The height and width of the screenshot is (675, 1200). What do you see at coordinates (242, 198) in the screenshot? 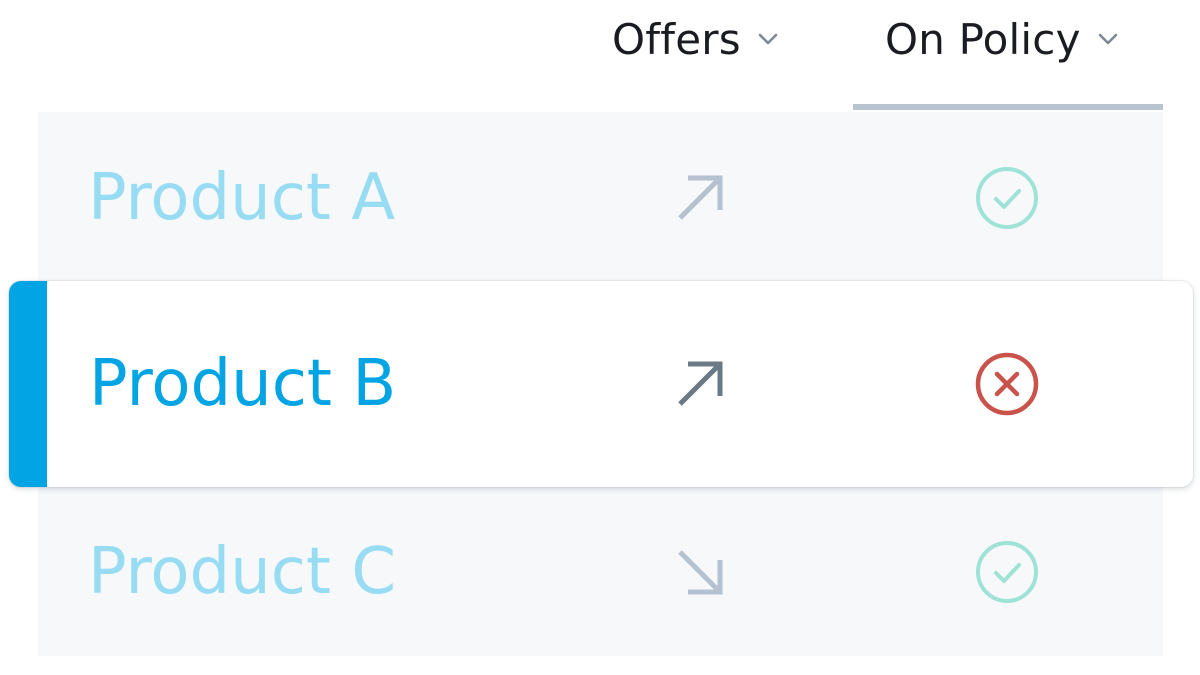
I see `product-name: Product A` at bounding box center [242, 198].